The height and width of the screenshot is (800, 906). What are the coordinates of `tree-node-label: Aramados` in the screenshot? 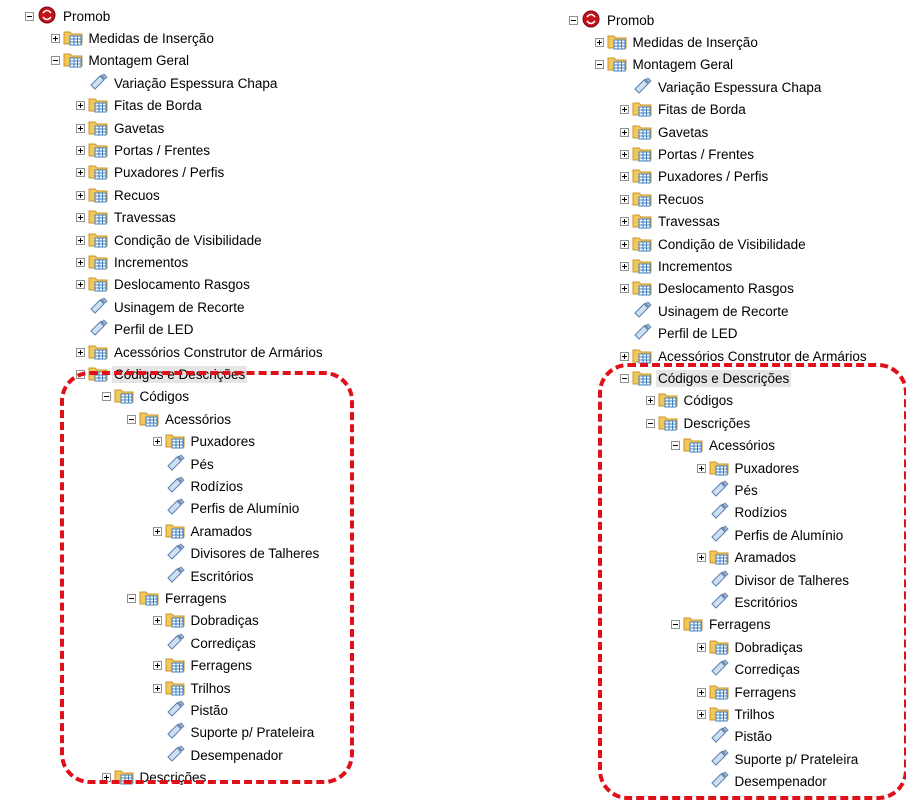 It's located at (766, 557).